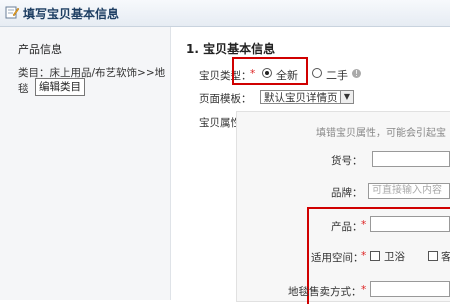 The height and width of the screenshot is (304, 450). I want to click on sale-method-label: 地毯售卖方式：, so click(325, 292).